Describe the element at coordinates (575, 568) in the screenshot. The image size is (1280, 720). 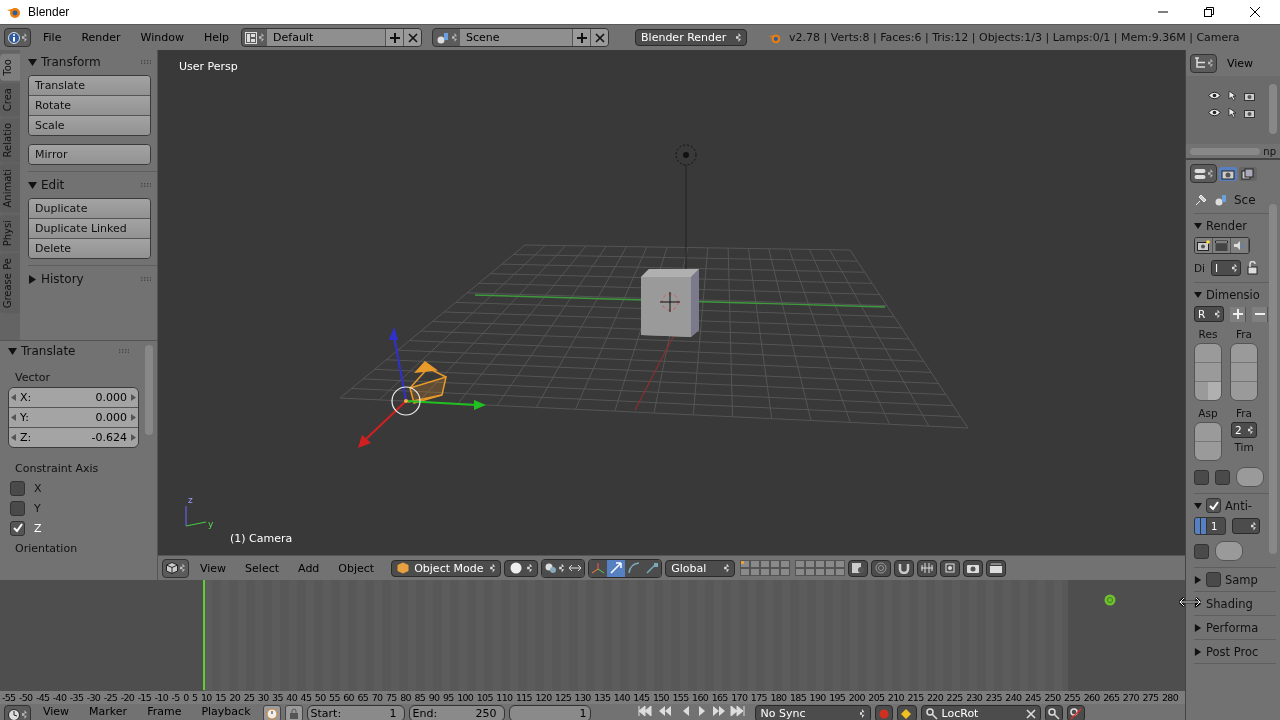
I see `arrows-icon` at that location.